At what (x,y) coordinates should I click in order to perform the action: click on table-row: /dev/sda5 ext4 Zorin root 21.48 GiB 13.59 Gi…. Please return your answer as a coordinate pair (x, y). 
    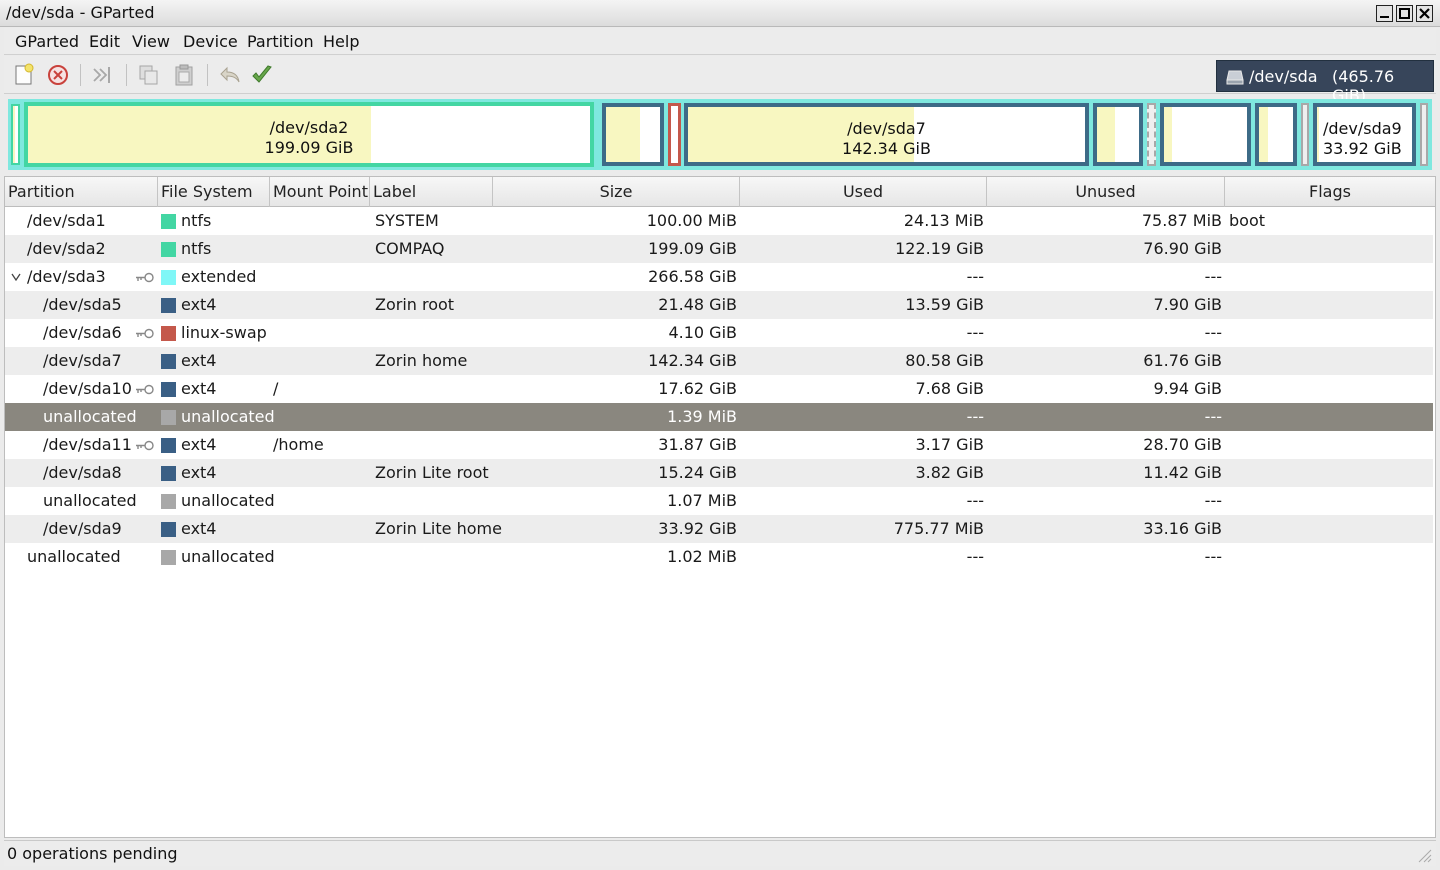
    Looking at the image, I should click on (719, 305).